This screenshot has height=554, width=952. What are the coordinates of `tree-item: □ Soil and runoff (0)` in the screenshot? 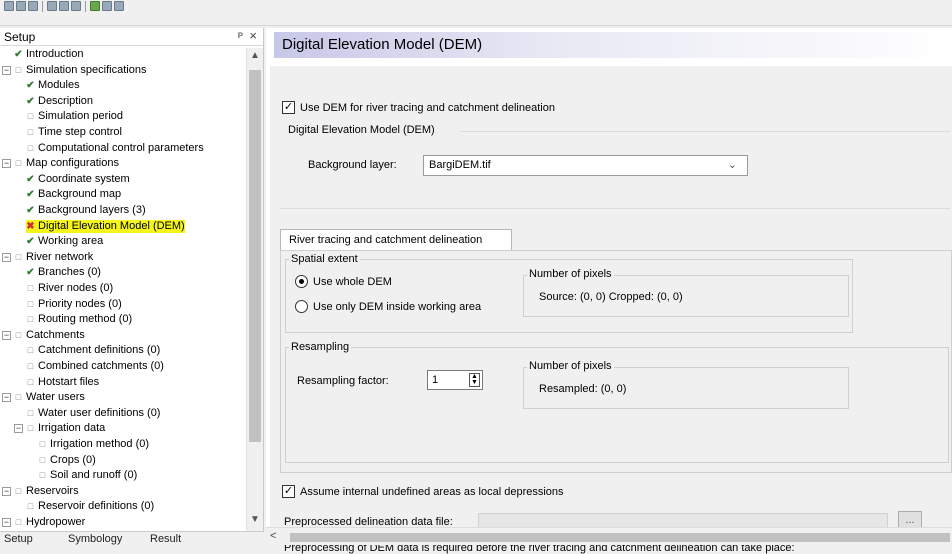 It's located at (87, 475).